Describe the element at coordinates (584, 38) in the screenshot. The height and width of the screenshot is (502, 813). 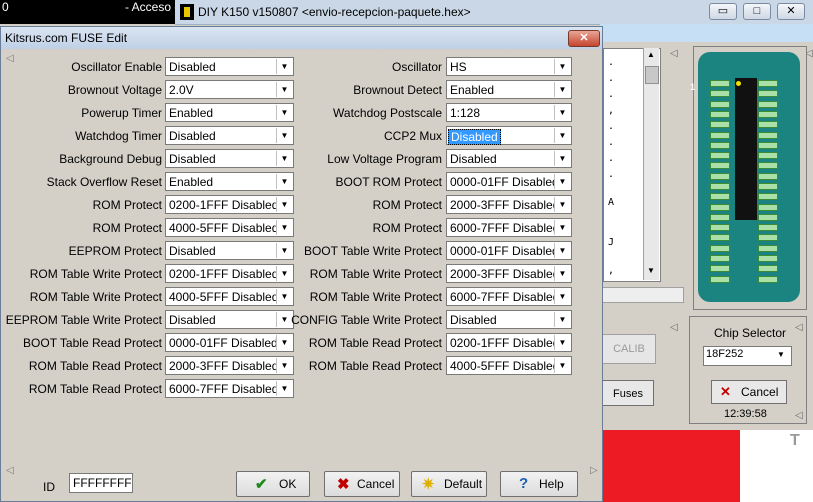
I see `dialog-close-button: ✕` at that location.